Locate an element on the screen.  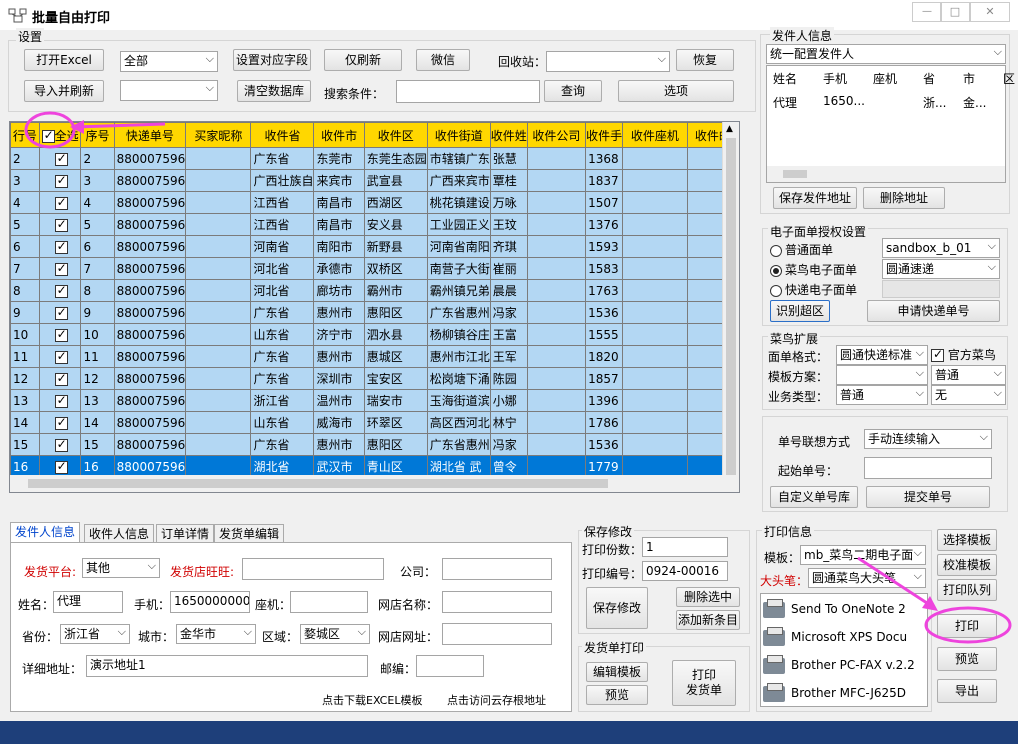
table-cell: 工业园正义 is located at coordinates (458, 224).